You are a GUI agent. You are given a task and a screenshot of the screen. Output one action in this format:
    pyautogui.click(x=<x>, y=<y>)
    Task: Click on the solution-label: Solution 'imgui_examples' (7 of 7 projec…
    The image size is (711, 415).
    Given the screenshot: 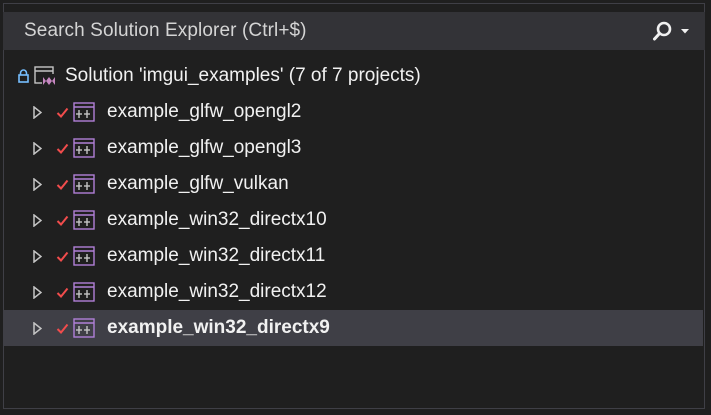 What is the action you would take?
    pyautogui.click(x=243, y=75)
    